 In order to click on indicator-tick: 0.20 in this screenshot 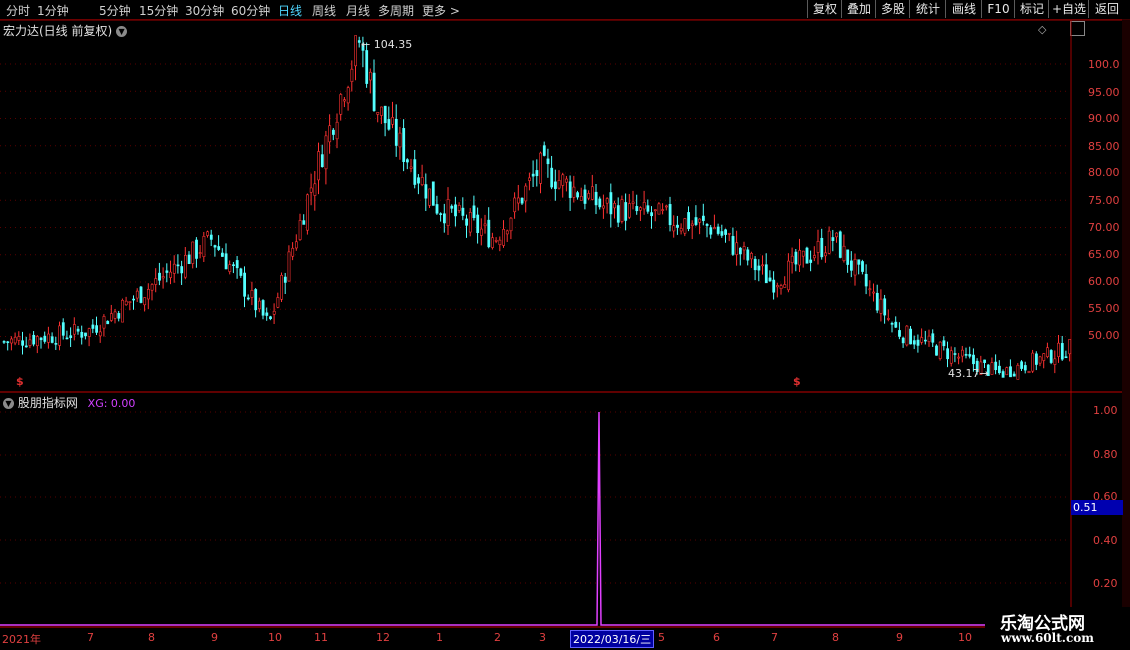, I will do `click(1105, 583)`.